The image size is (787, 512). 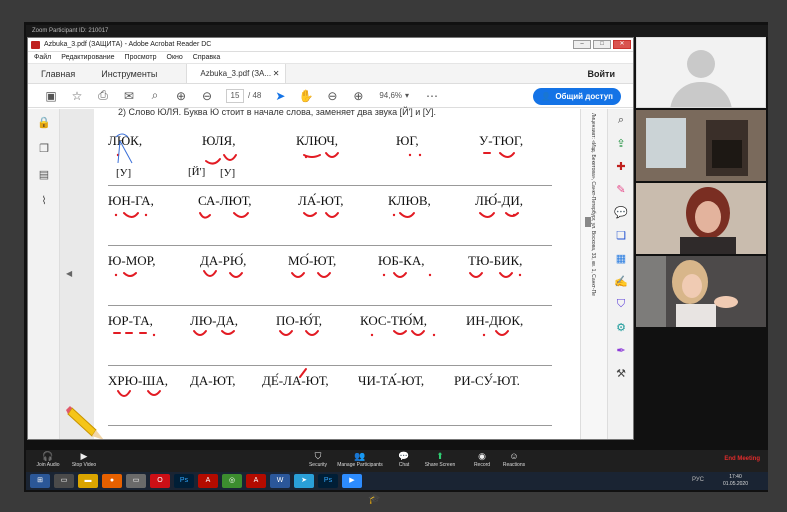 I want to click on explorer-icon: ▭, so click(x=64, y=481).